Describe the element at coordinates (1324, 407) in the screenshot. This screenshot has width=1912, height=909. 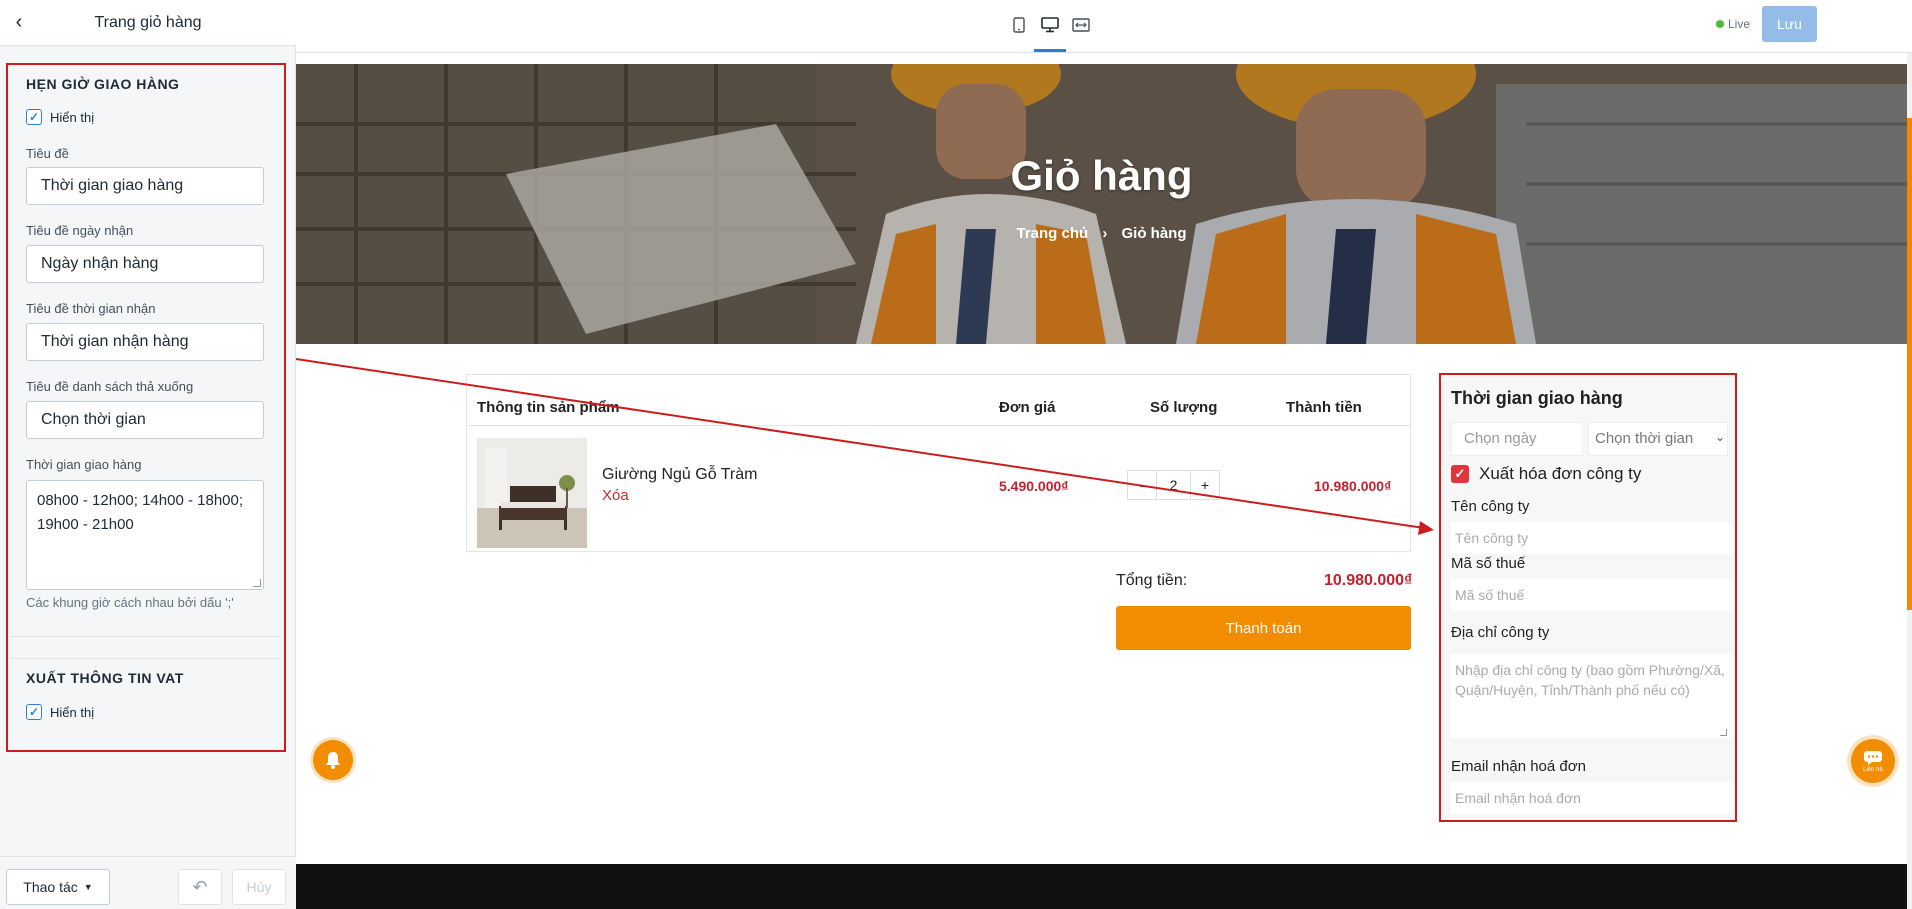
I see `header-total: Thành tiền` at that location.